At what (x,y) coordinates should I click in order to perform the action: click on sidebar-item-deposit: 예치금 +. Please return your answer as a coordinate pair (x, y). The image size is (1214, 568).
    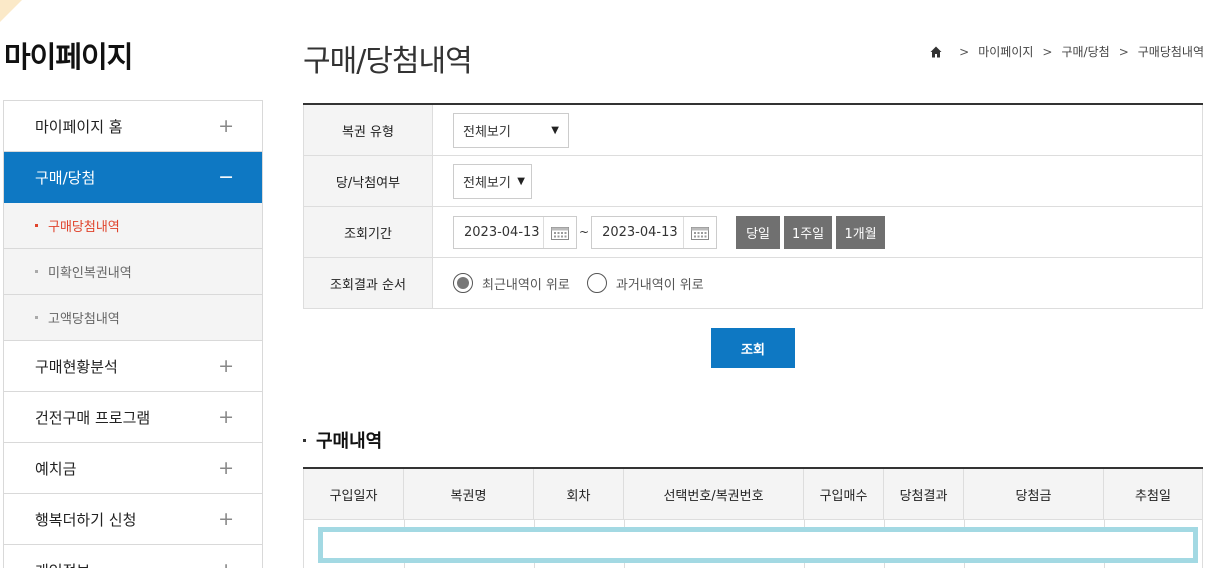
    Looking at the image, I should click on (133, 468).